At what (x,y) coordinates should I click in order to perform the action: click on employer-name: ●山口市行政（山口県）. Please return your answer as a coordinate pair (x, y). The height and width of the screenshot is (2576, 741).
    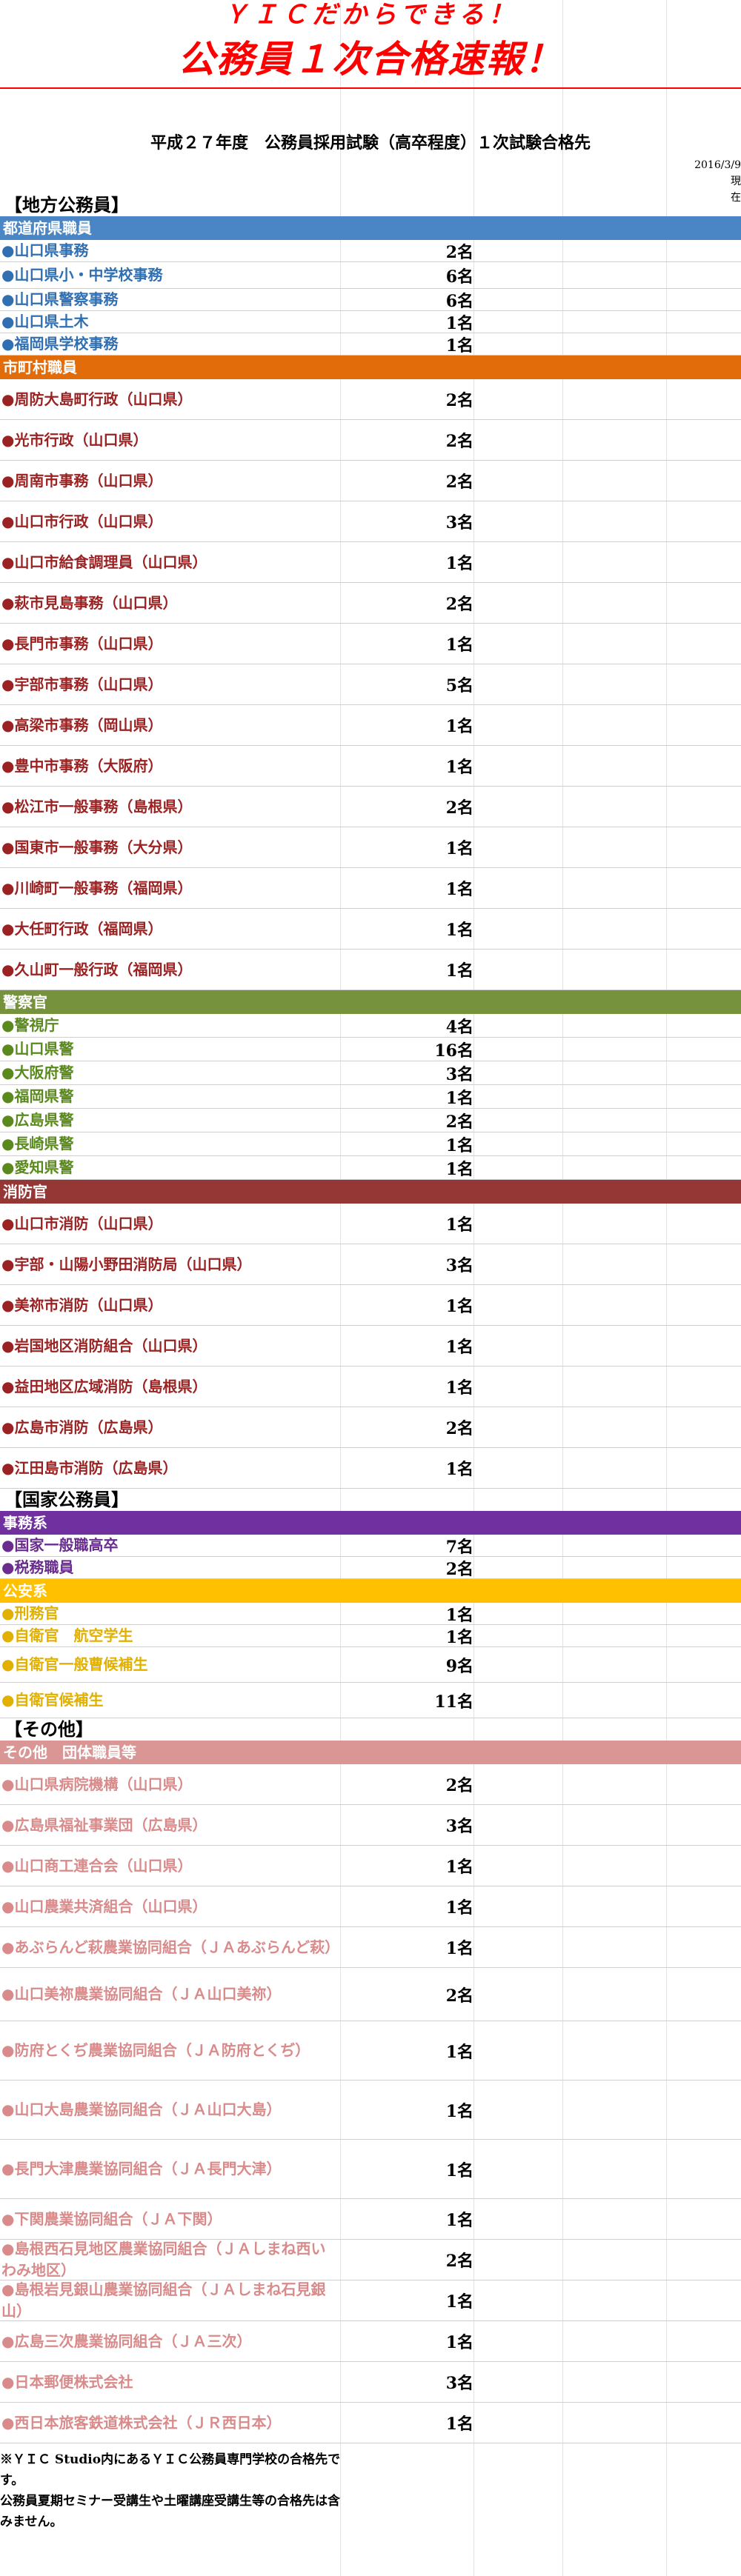
    Looking at the image, I should click on (168, 521).